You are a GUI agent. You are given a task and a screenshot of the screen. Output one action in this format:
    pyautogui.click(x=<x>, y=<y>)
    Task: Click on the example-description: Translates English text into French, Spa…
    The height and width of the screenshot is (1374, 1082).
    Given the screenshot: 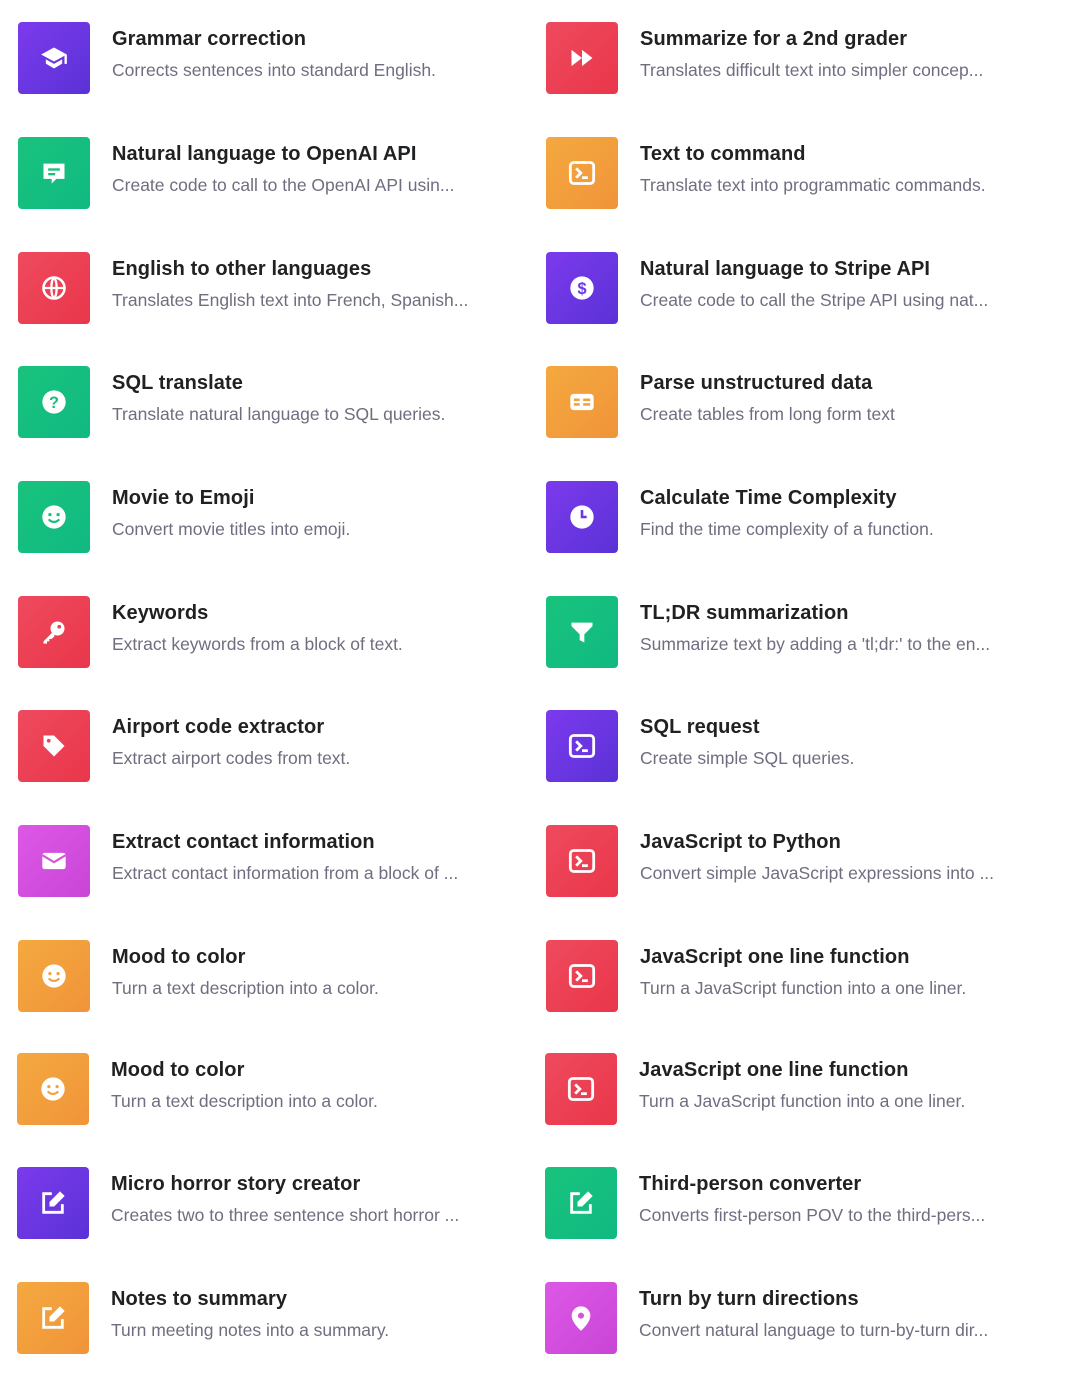 What is the action you would take?
    pyautogui.click(x=290, y=300)
    